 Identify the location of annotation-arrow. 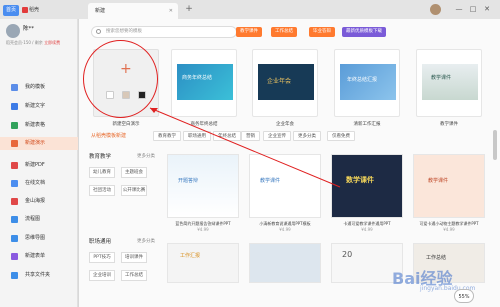
(245, 147).